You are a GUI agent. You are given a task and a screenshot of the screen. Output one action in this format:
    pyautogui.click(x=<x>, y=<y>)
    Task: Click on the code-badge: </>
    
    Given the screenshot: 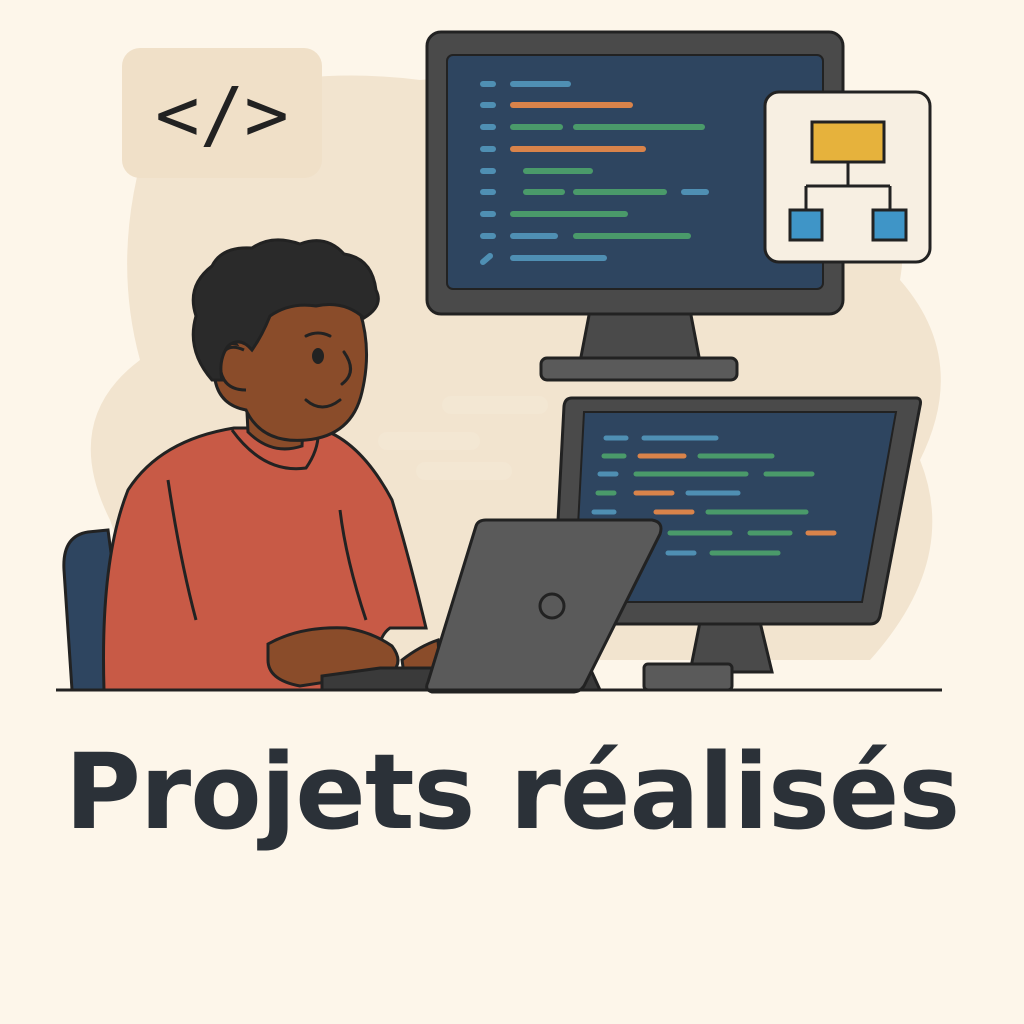 What is the action you would take?
    pyautogui.click(x=222, y=113)
    